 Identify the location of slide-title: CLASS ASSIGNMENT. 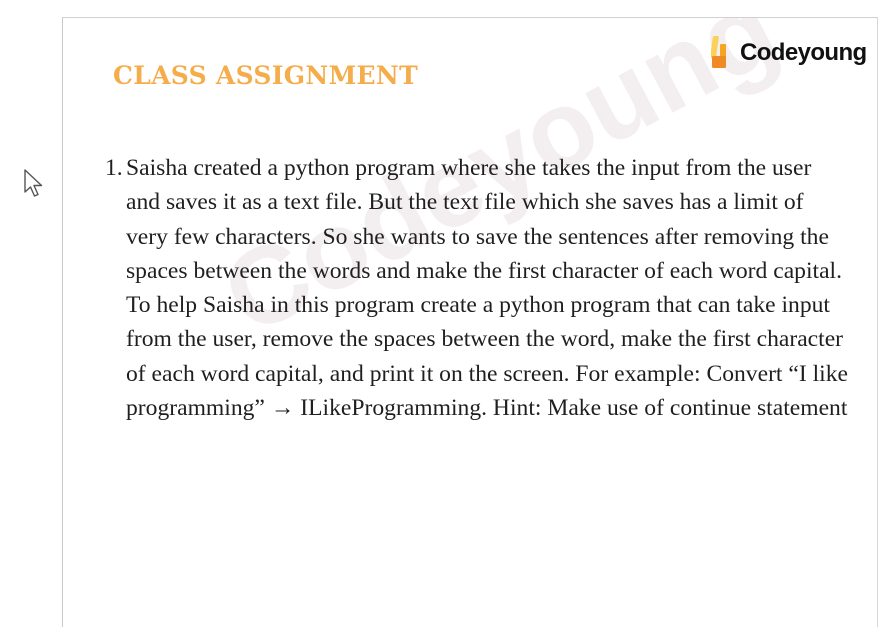
(265, 75).